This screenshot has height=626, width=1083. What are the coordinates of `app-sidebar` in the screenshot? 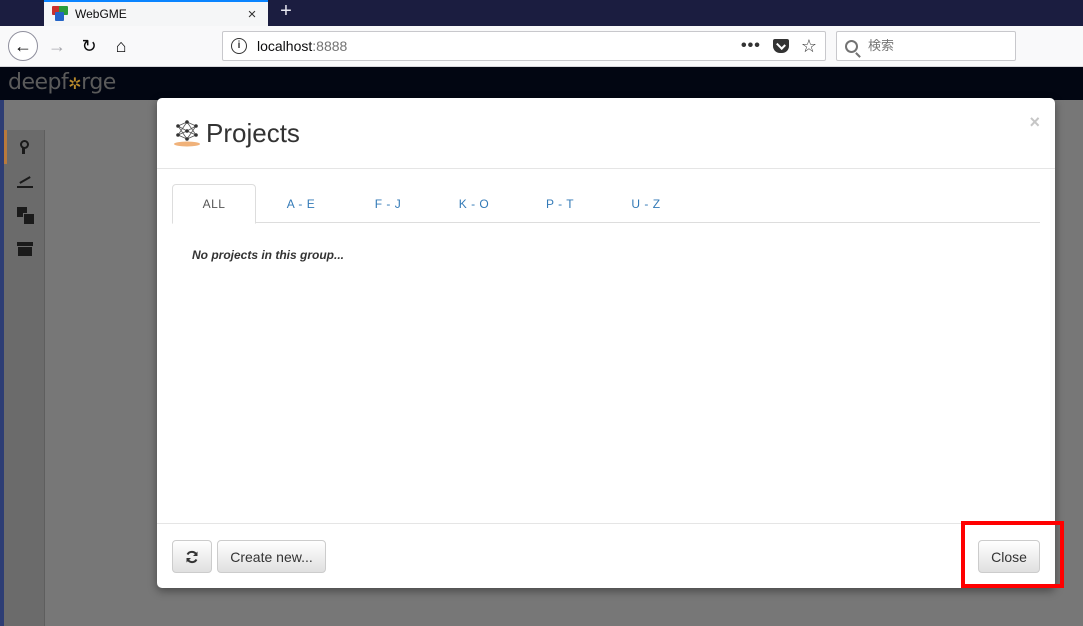 It's located at (24, 378).